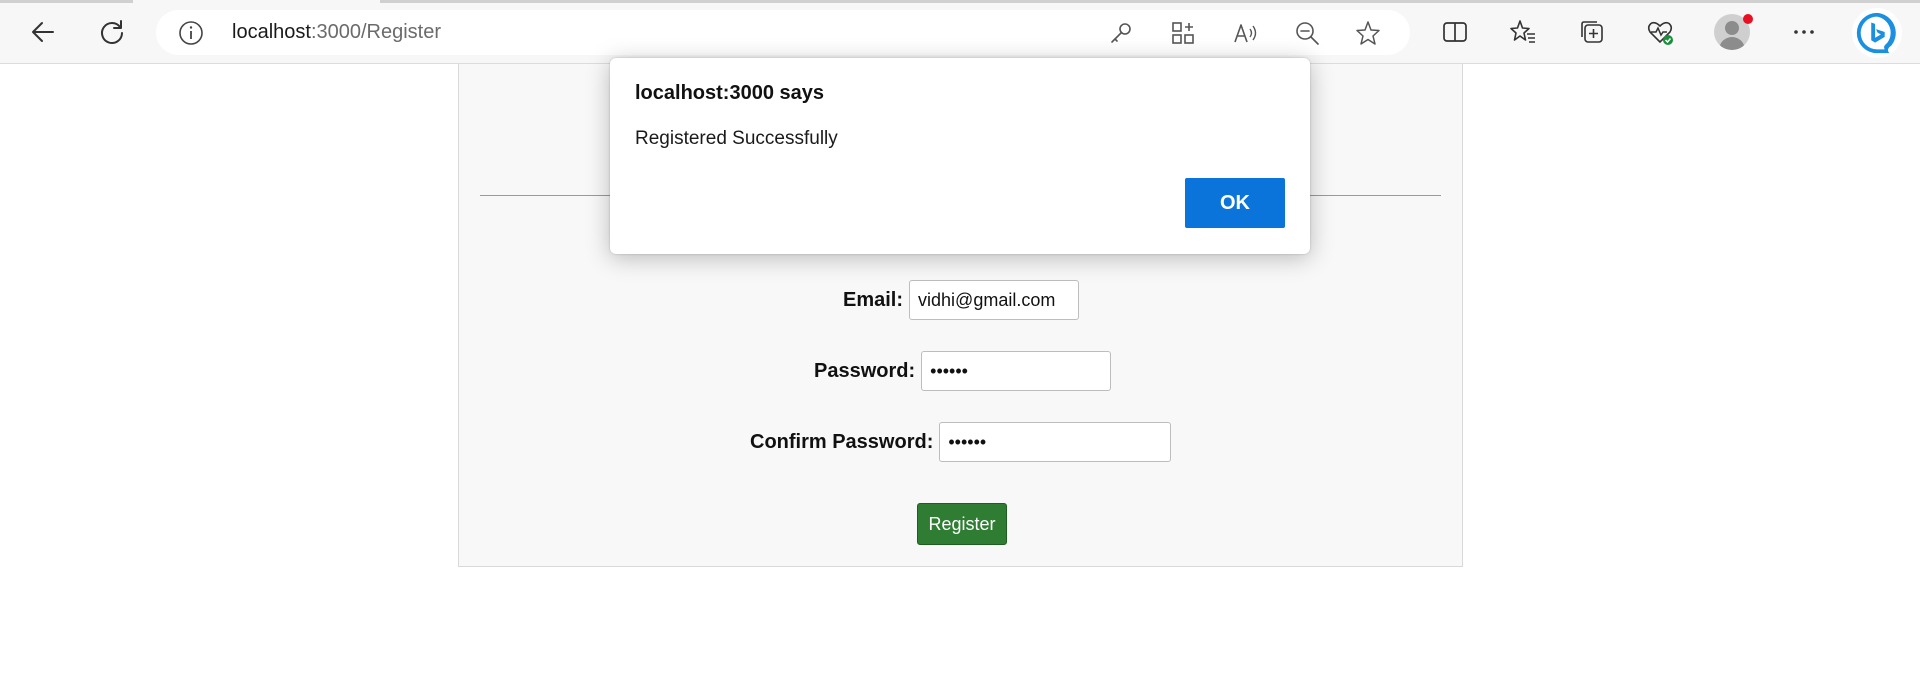  I want to click on confirm-password-field, so click(1055, 442).